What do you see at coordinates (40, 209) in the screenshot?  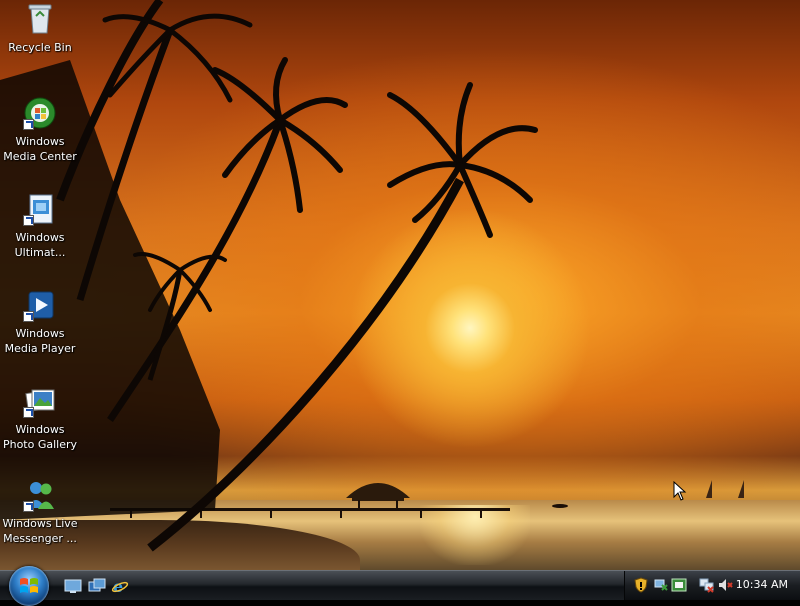 I see `windows-ultimate-extras-icon` at bounding box center [40, 209].